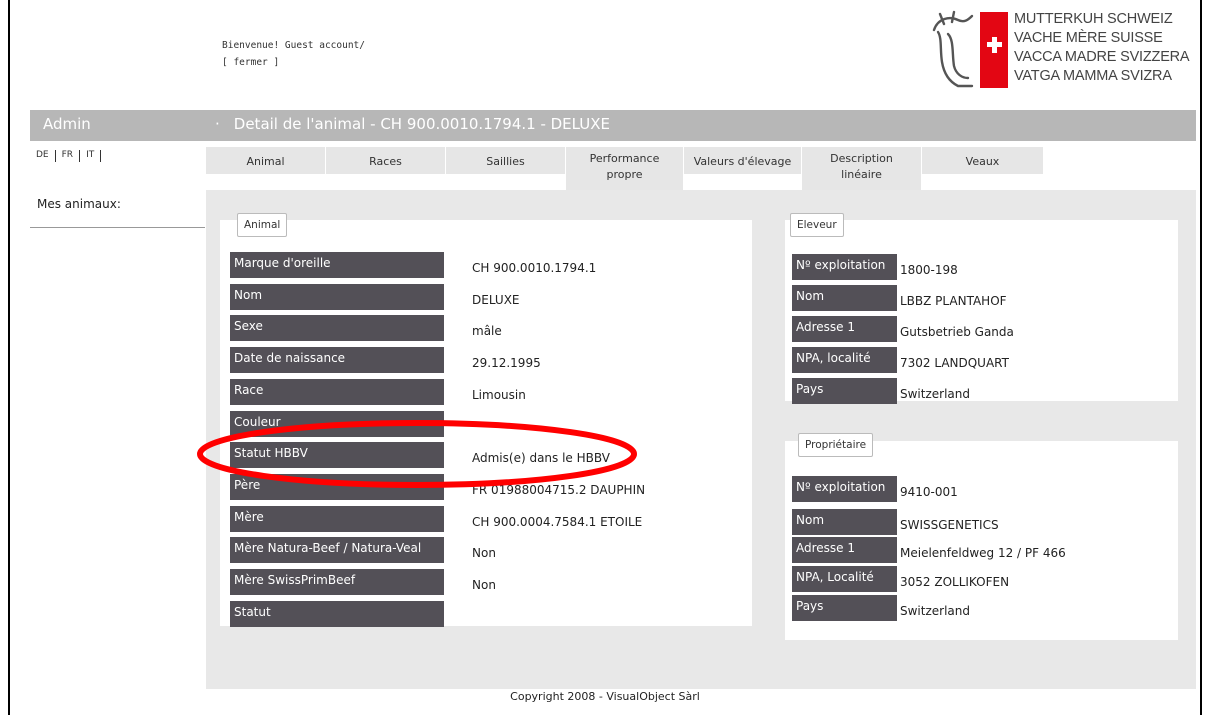 This screenshot has width=1210, height=715. What do you see at coordinates (844, 329) in the screenshot?
I see `breeder-row-label: Adresse 1` at bounding box center [844, 329].